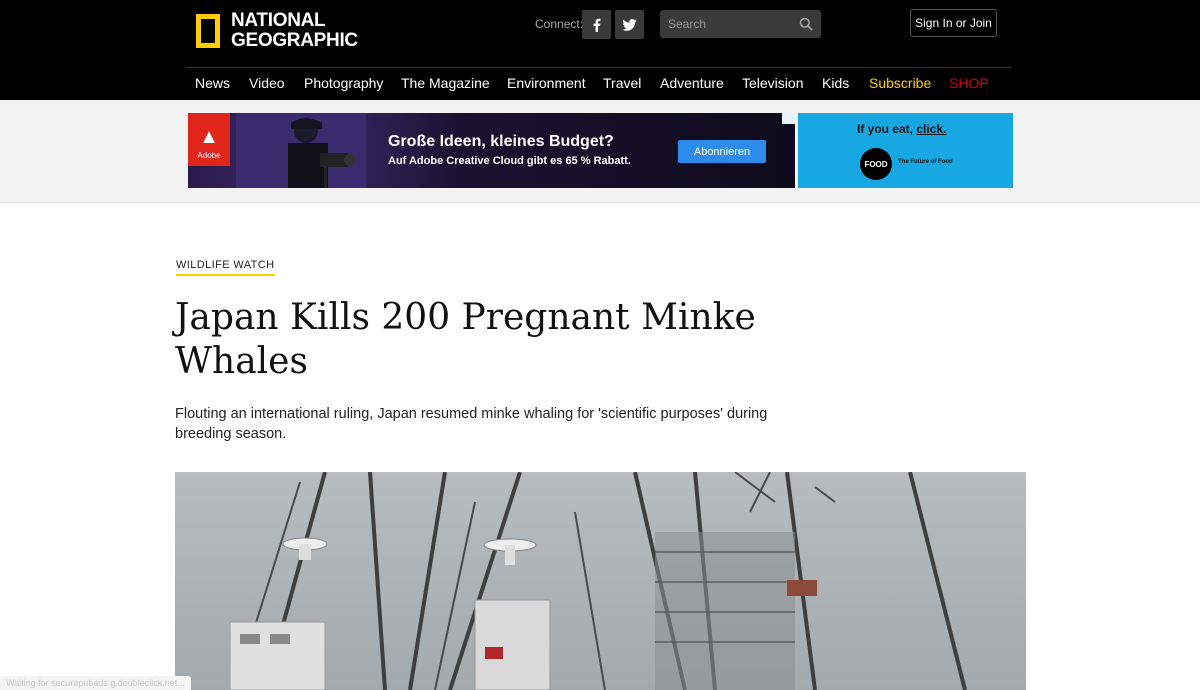 This screenshot has width=1200, height=690. I want to click on adobe-logo: ▲ Adobe, so click(209, 139).